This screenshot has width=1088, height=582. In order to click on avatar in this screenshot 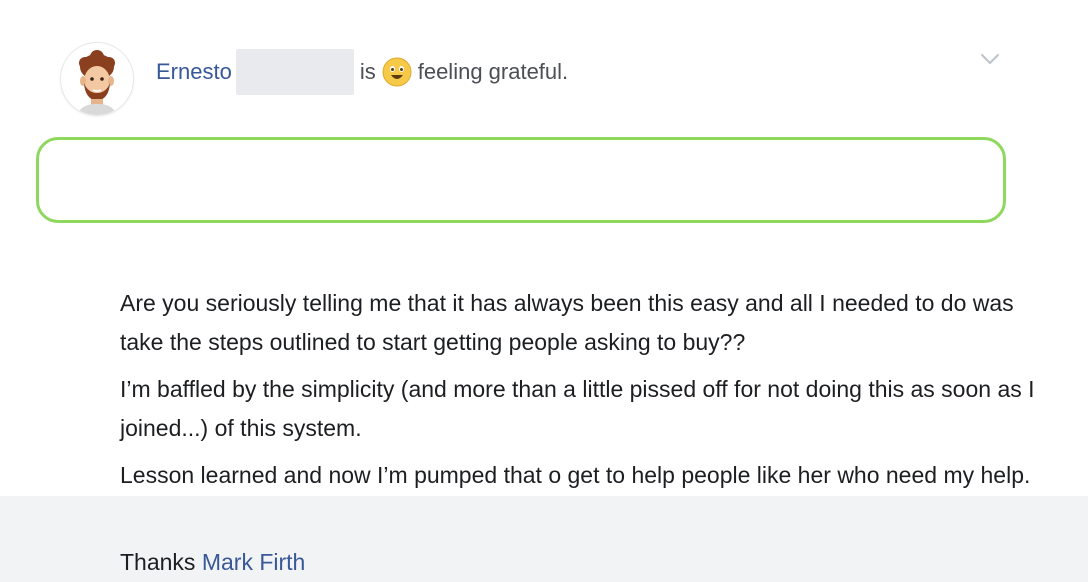, I will do `click(97, 79)`.